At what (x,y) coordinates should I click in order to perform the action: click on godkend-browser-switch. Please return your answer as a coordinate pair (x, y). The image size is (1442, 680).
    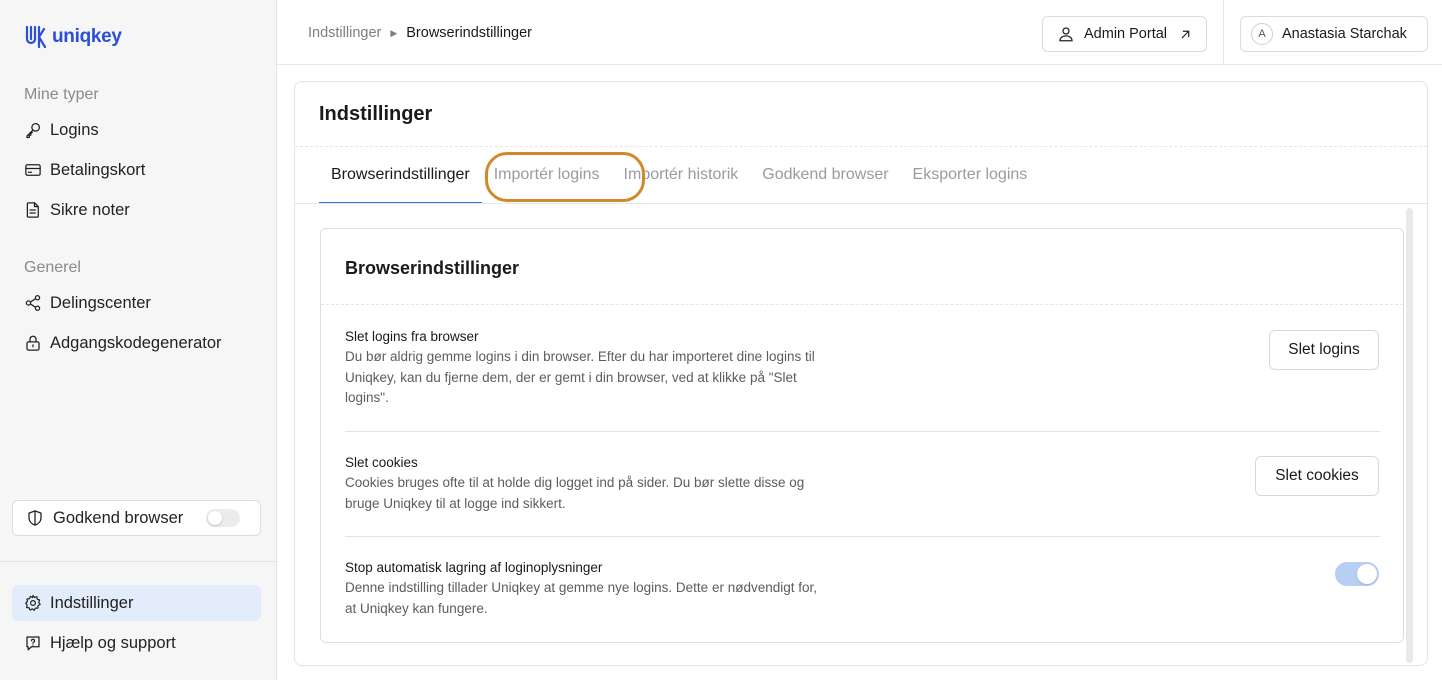
    Looking at the image, I should click on (223, 518).